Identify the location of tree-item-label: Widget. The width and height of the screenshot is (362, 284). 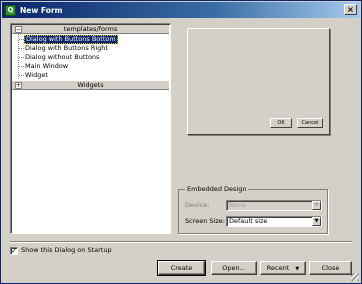
(36, 75).